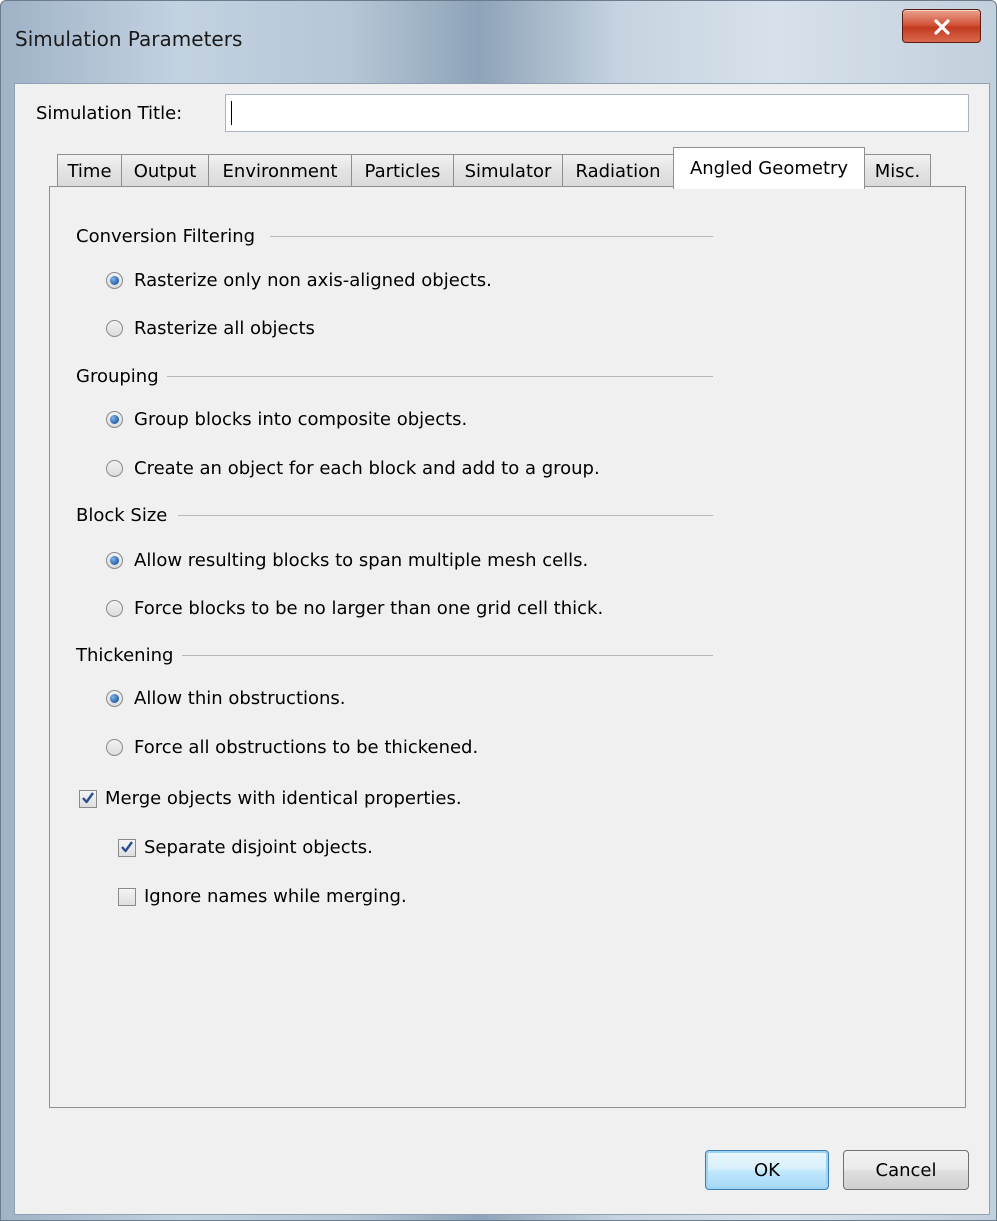 This screenshot has height=1221, width=997. Describe the element at coordinates (769, 168) in the screenshot. I see `tab-angled-geometry: Angled Geometry` at that location.